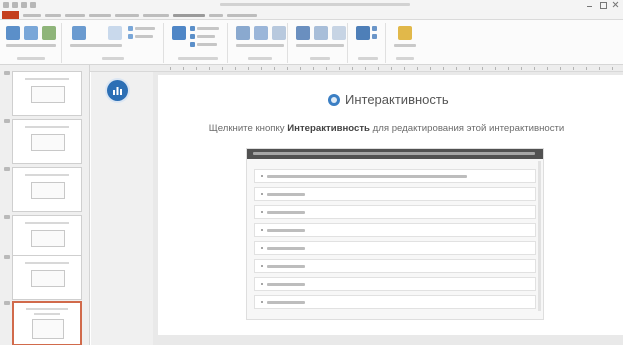  I want to click on interaction-launch-icon, so click(117, 90).